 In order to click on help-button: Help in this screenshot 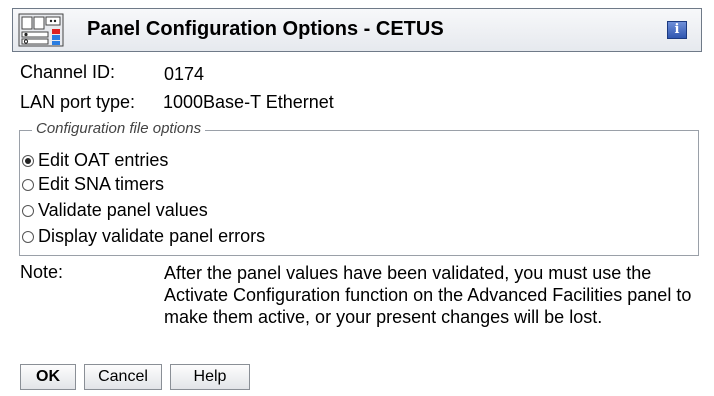, I will do `click(210, 377)`.